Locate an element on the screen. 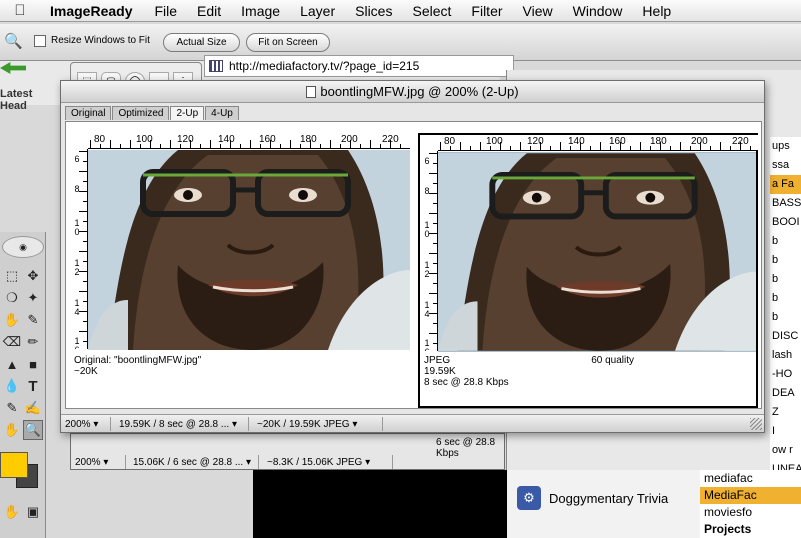 Image resolution: width=801 pixels, height=538 pixels. move-tool-icon: ✥ is located at coordinates (33, 276).